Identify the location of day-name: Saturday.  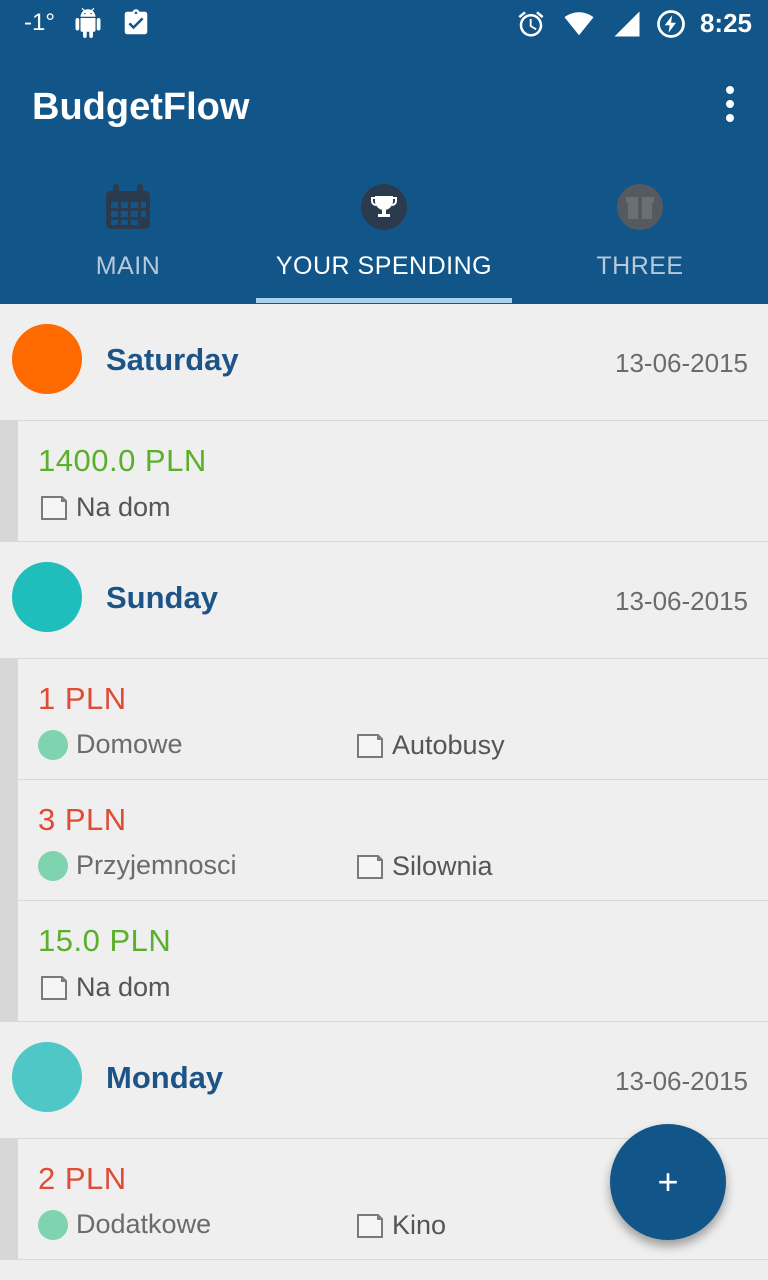
(172, 359).